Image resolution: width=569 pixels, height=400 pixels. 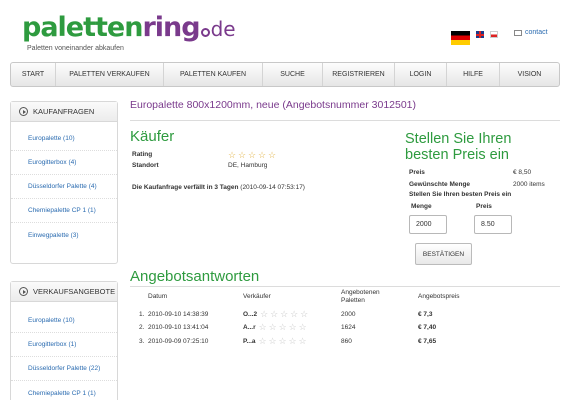 What do you see at coordinates (64, 211) in the screenshot?
I see `sidebar-request-item: Chemiepalette CP 1 (1)` at bounding box center [64, 211].